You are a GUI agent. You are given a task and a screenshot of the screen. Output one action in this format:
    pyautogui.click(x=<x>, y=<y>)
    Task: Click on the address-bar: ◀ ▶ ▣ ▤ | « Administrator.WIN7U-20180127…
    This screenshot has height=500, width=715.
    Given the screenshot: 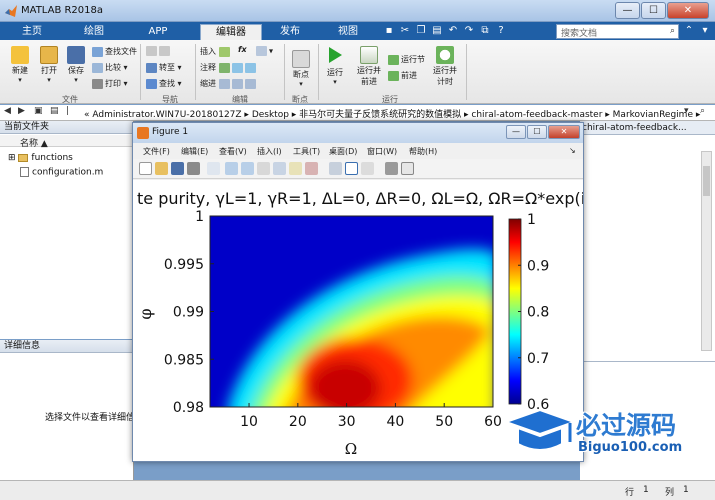 What is the action you would take?
    pyautogui.click(x=357, y=113)
    